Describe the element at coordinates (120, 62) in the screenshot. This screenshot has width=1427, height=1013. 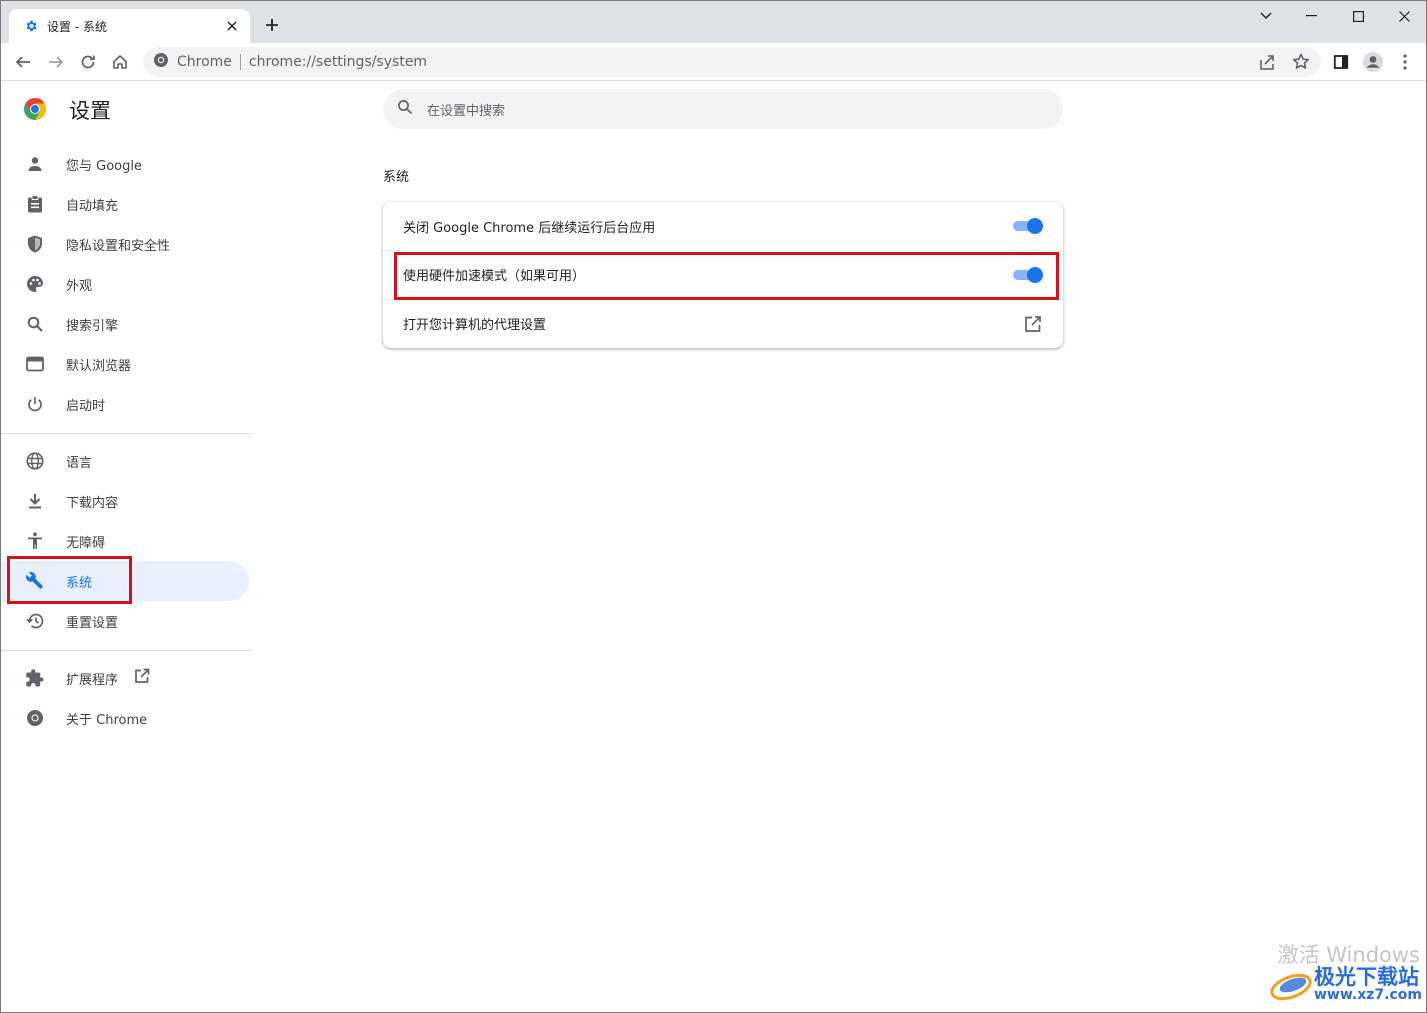
I see `home-button` at that location.